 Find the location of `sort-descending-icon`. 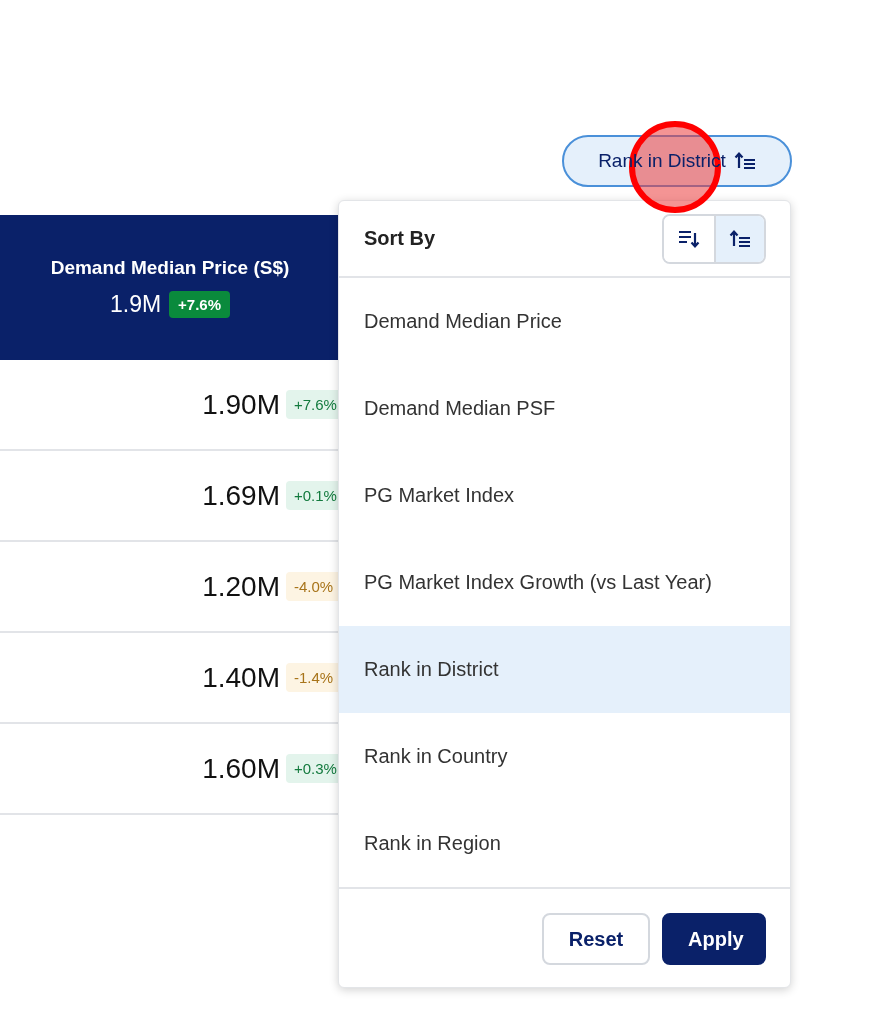

sort-descending-icon is located at coordinates (689, 238).